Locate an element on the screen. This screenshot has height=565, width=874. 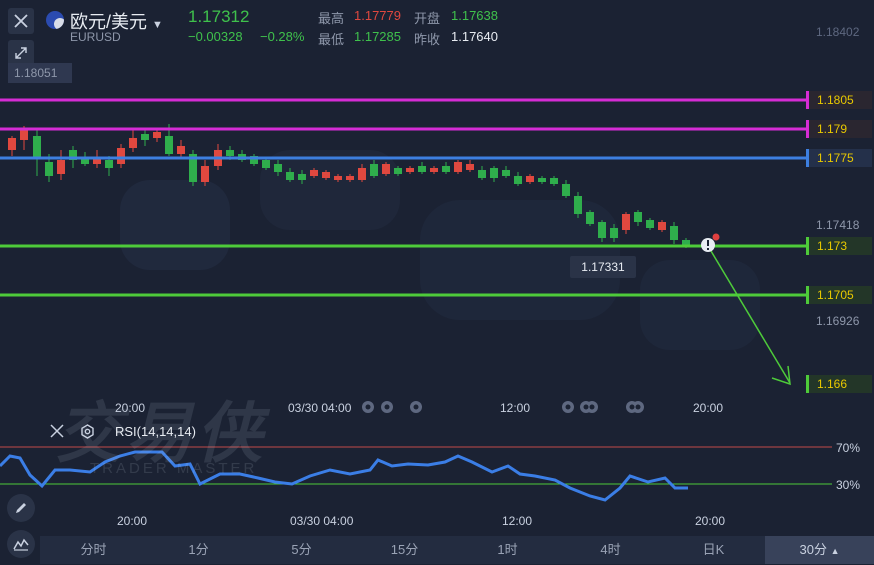
timeframe-tab: 4时 is located at coordinates (610, 550).